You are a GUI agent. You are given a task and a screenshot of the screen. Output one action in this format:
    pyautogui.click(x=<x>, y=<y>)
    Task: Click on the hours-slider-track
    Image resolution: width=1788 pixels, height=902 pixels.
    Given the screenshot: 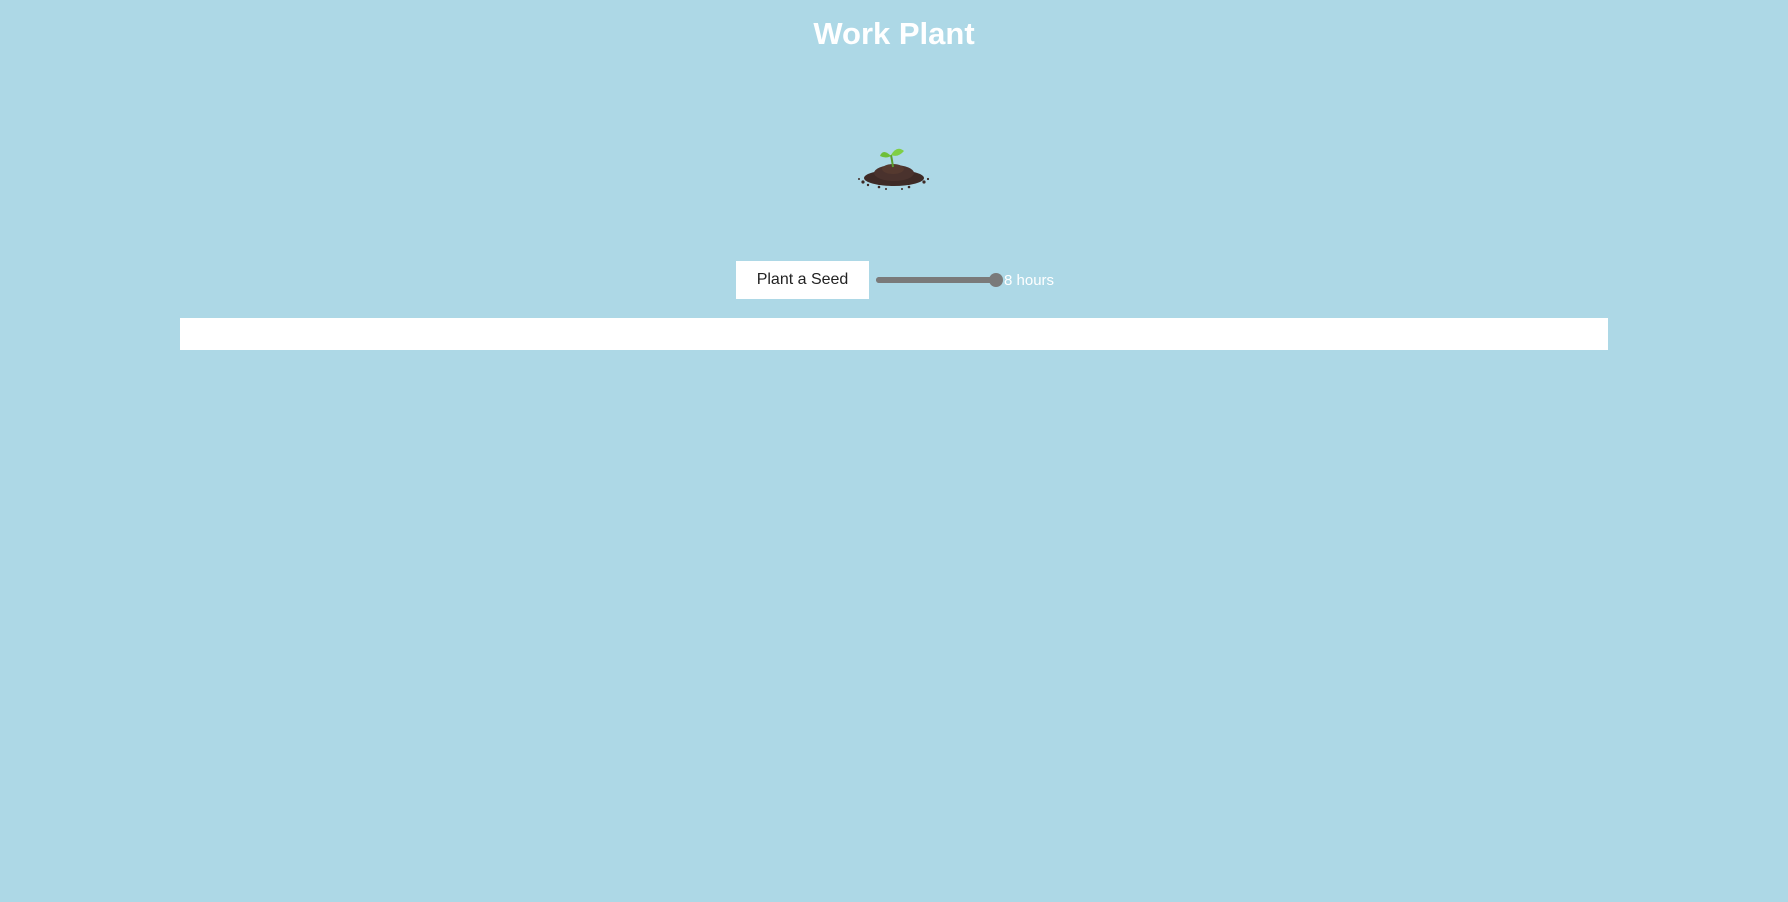 What is the action you would take?
    pyautogui.click(x=936, y=280)
    